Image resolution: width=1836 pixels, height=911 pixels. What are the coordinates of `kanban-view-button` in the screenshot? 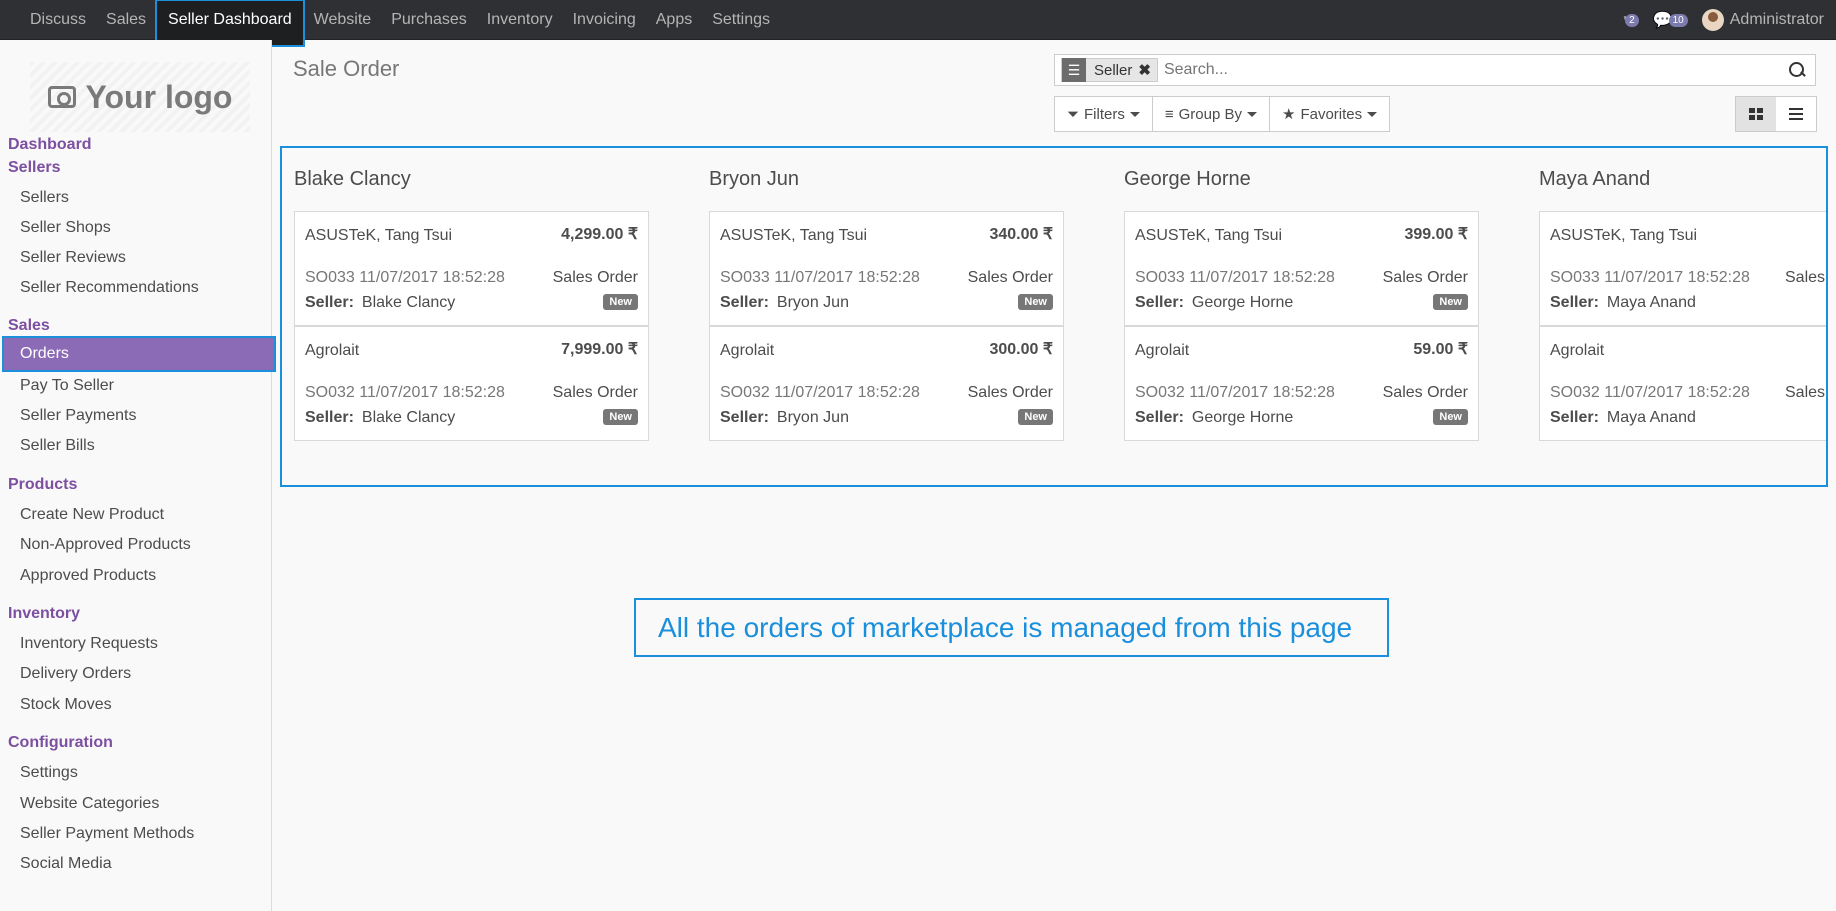 It's located at (1756, 114).